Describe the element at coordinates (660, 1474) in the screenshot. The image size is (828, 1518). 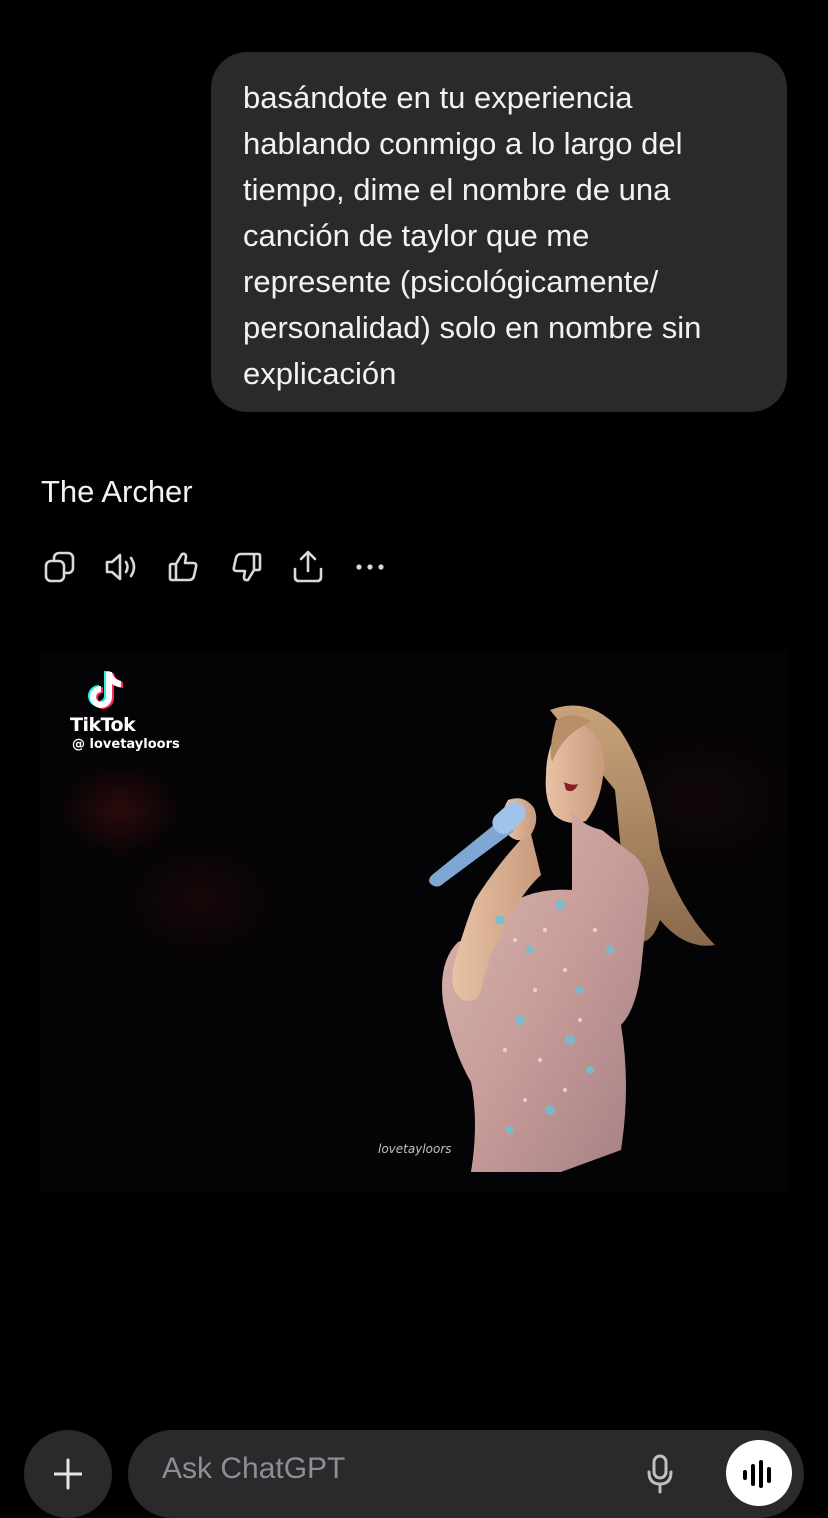
I see `microphone-icon` at that location.